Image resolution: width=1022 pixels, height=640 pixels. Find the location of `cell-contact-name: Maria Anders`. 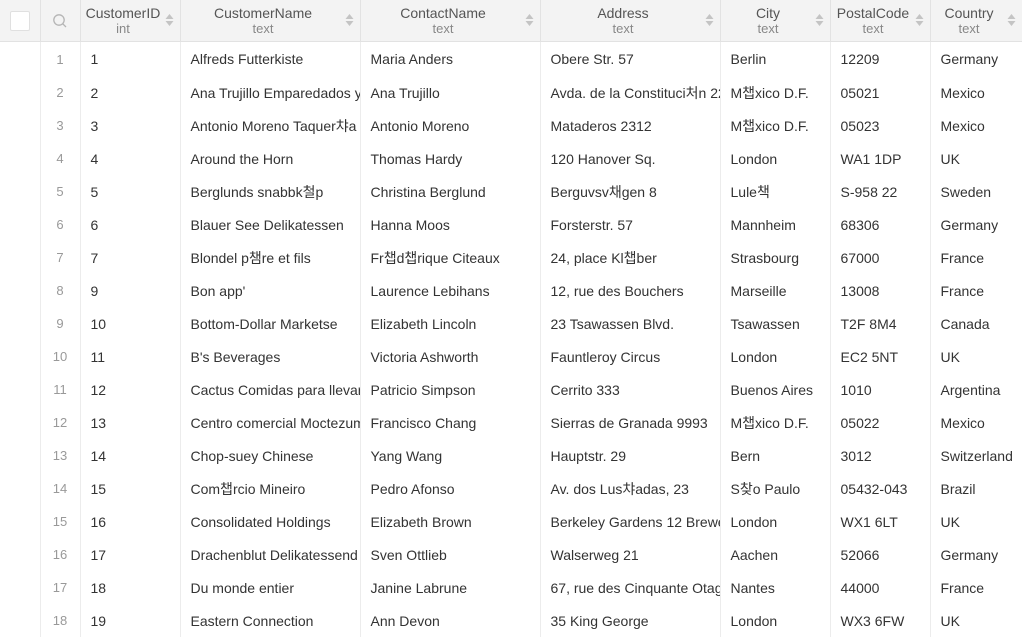

cell-contact-name: Maria Anders is located at coordinates (450, 58).